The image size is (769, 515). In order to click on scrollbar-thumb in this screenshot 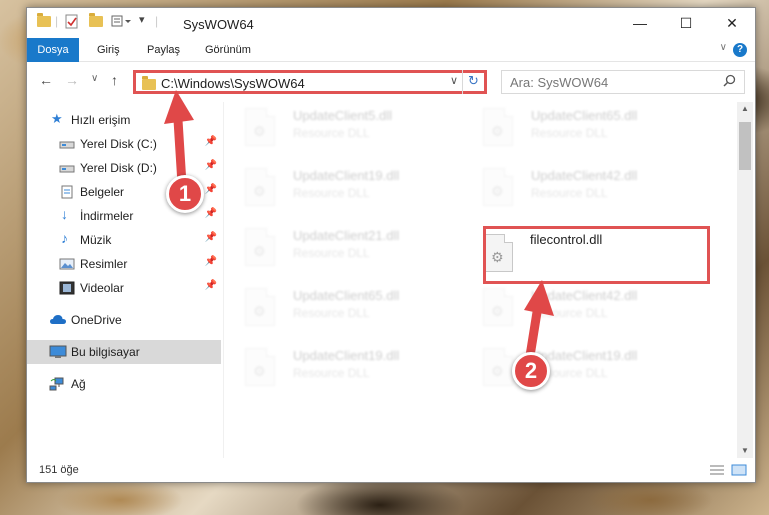, I will do `click(745, 146)`.